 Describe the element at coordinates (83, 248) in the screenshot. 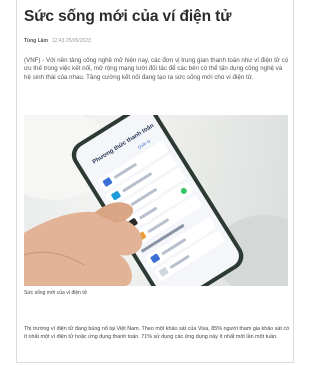

I see `hand` at that location.